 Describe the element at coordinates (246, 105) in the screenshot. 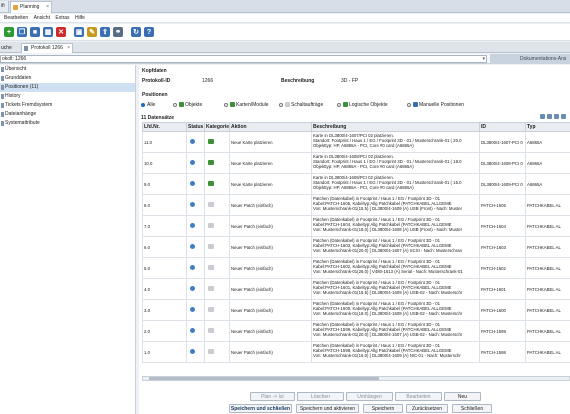

I see `filter-option-2: Karten/Module` at that location.